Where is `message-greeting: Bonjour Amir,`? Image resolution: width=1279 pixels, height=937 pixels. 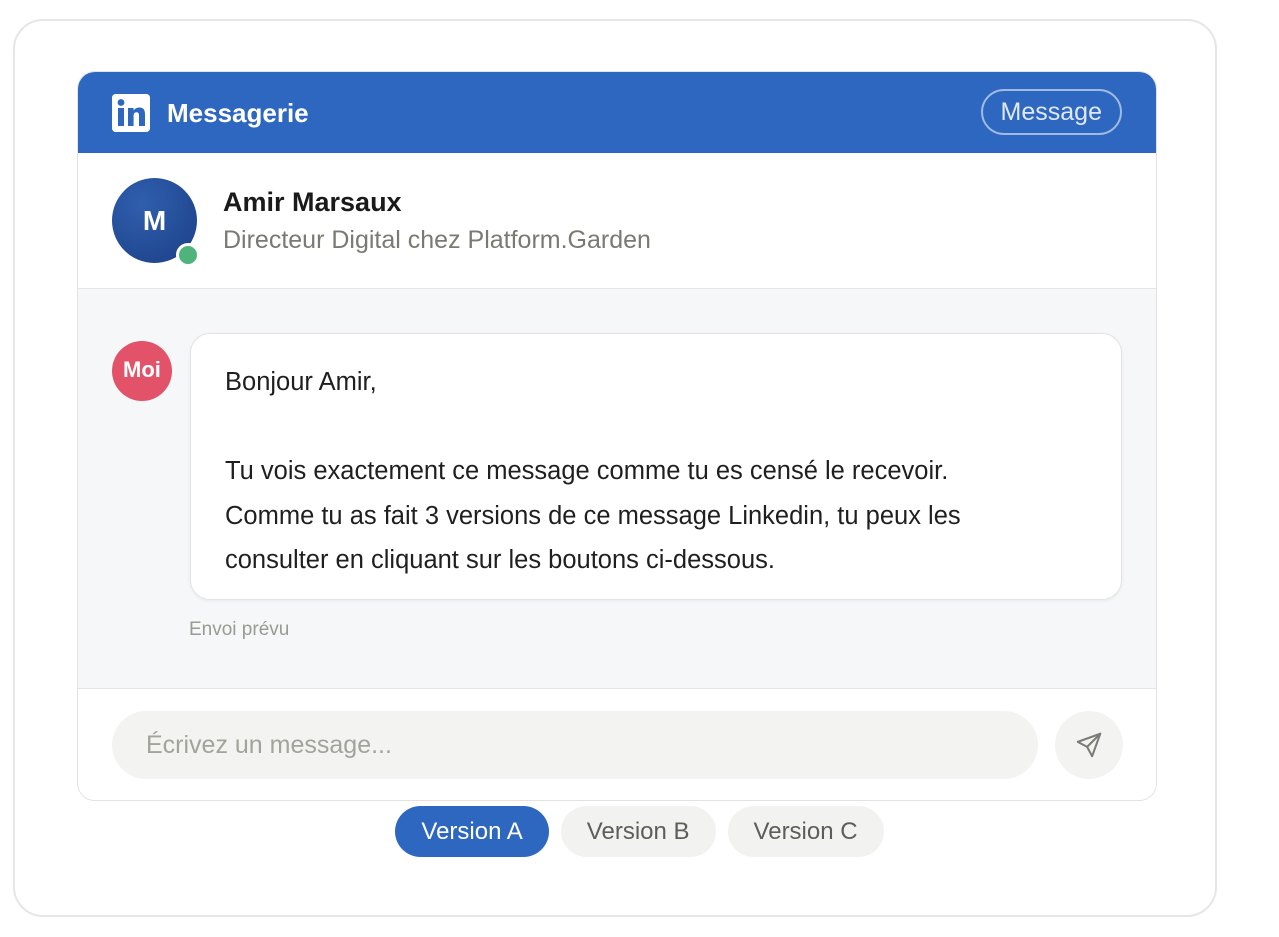
message-greeting: Bonjour Amir, is located at coordinates (301, 382).